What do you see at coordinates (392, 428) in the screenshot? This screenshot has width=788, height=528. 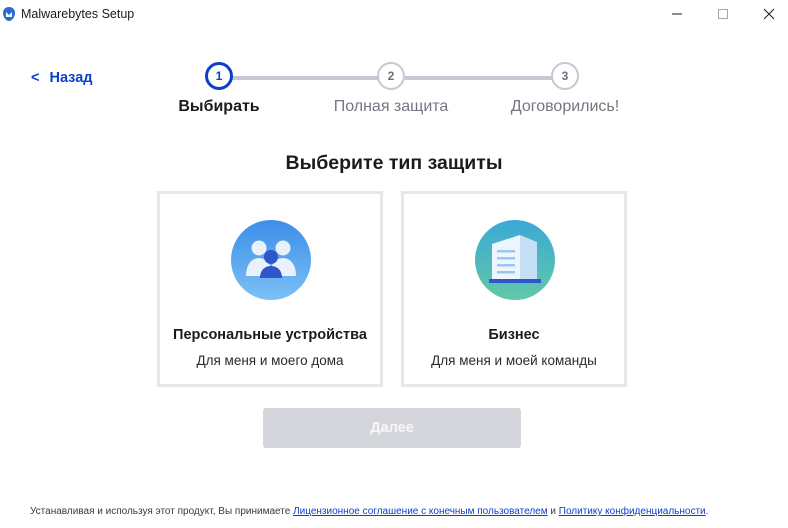 I see `next-button: Далее` at bounding box center [392, 428].